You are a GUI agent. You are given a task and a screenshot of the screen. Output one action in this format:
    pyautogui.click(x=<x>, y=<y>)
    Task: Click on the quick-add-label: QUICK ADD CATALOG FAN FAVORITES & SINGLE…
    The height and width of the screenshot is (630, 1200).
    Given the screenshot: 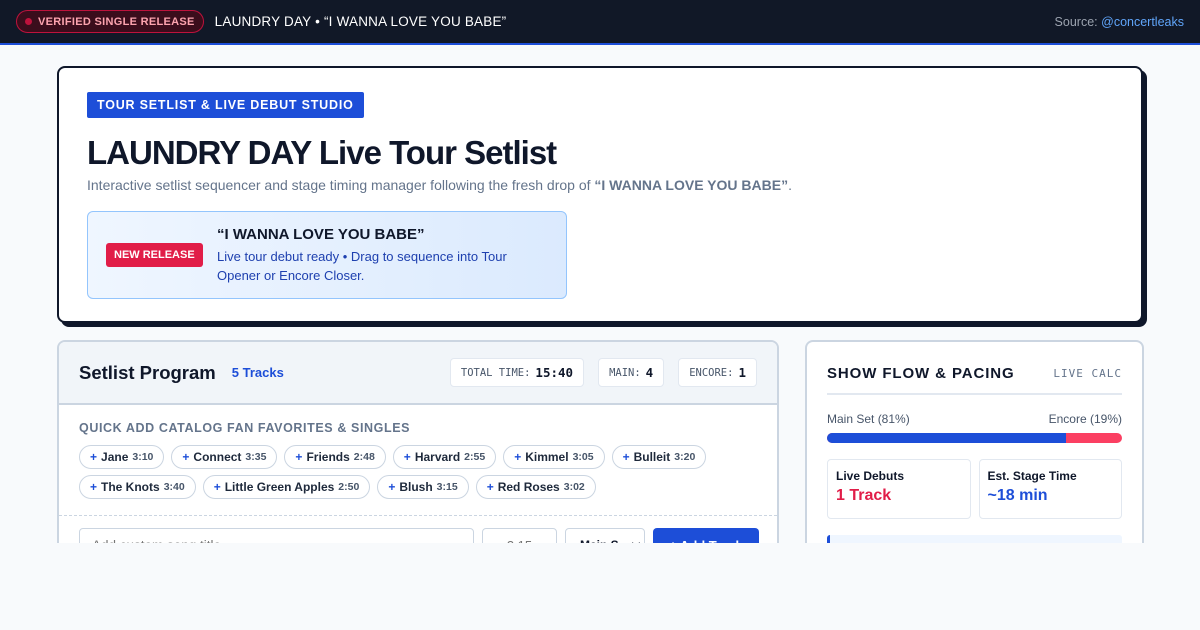 What is the action you would take?
    pyautogui.click(x=245, y=428)
    